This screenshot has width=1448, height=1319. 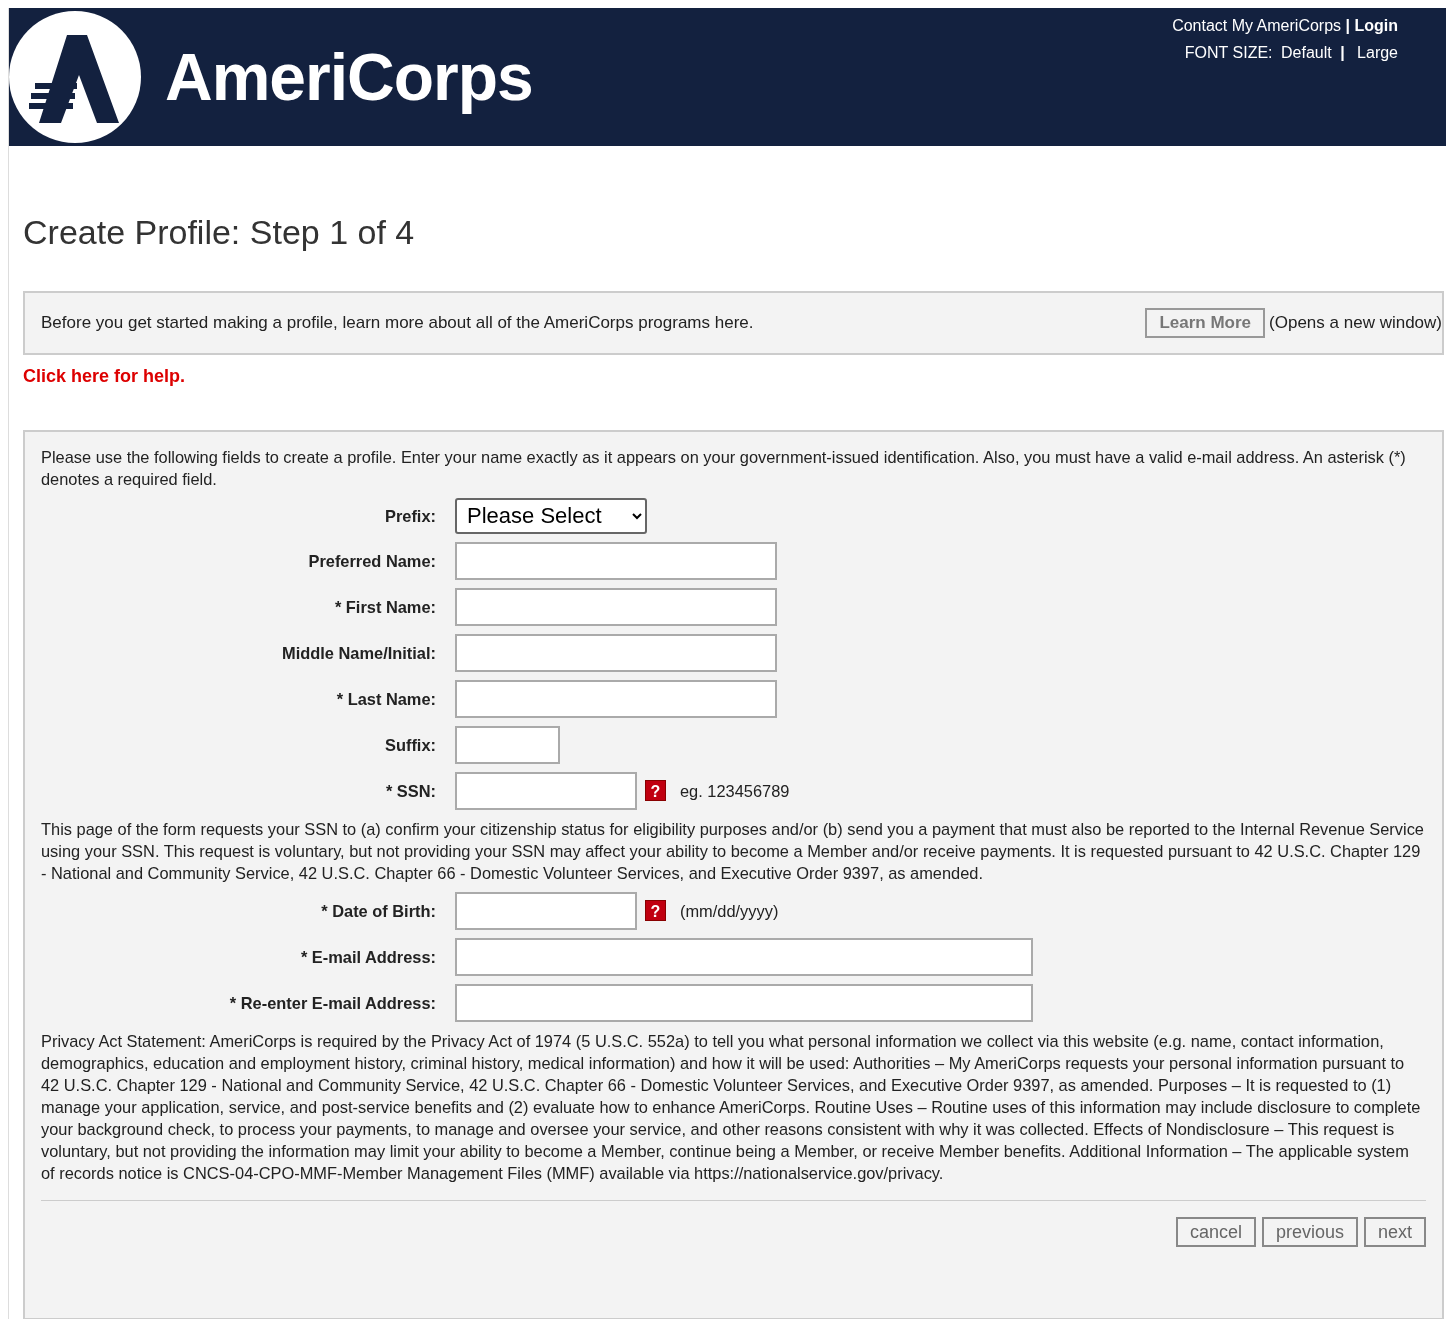 I want to click on help-link: Click here for help., so click(x=104, y=376).